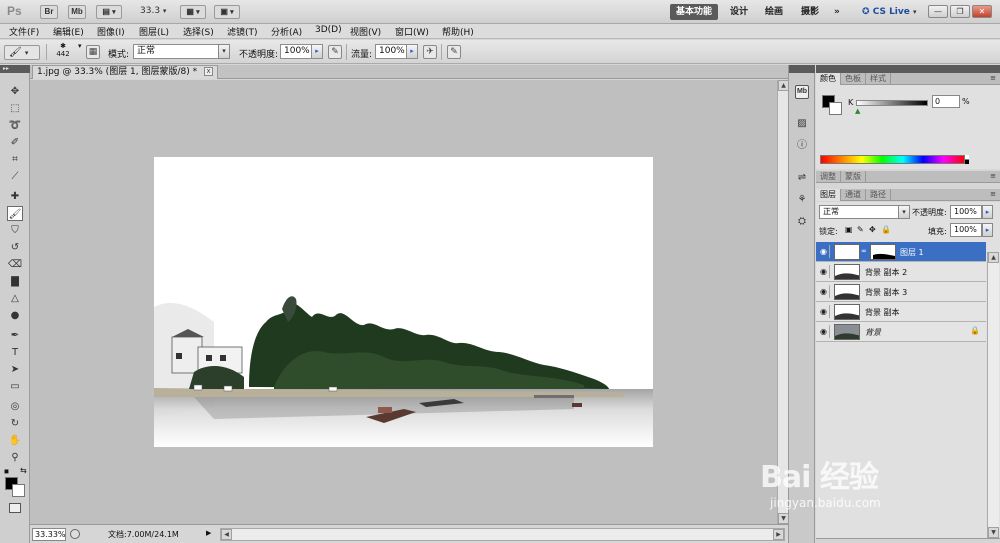 This screenshot has height=543, width=1000. Describe the element at coordinates (993, 532) in the screenshot. I see `scroll-down-arrow-icon: ▼` at that location.